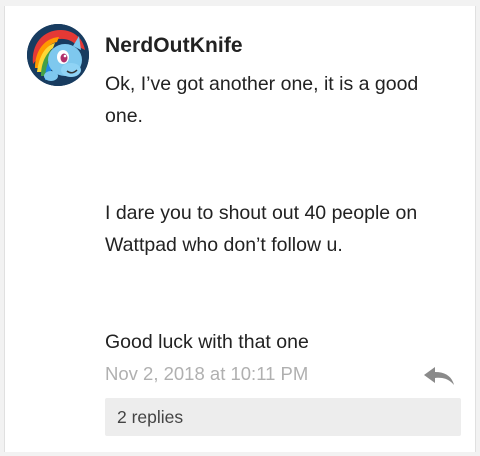 This screenshot has height=456, width=480. I want to click on reply-arrow-icon, so click(439, 376).